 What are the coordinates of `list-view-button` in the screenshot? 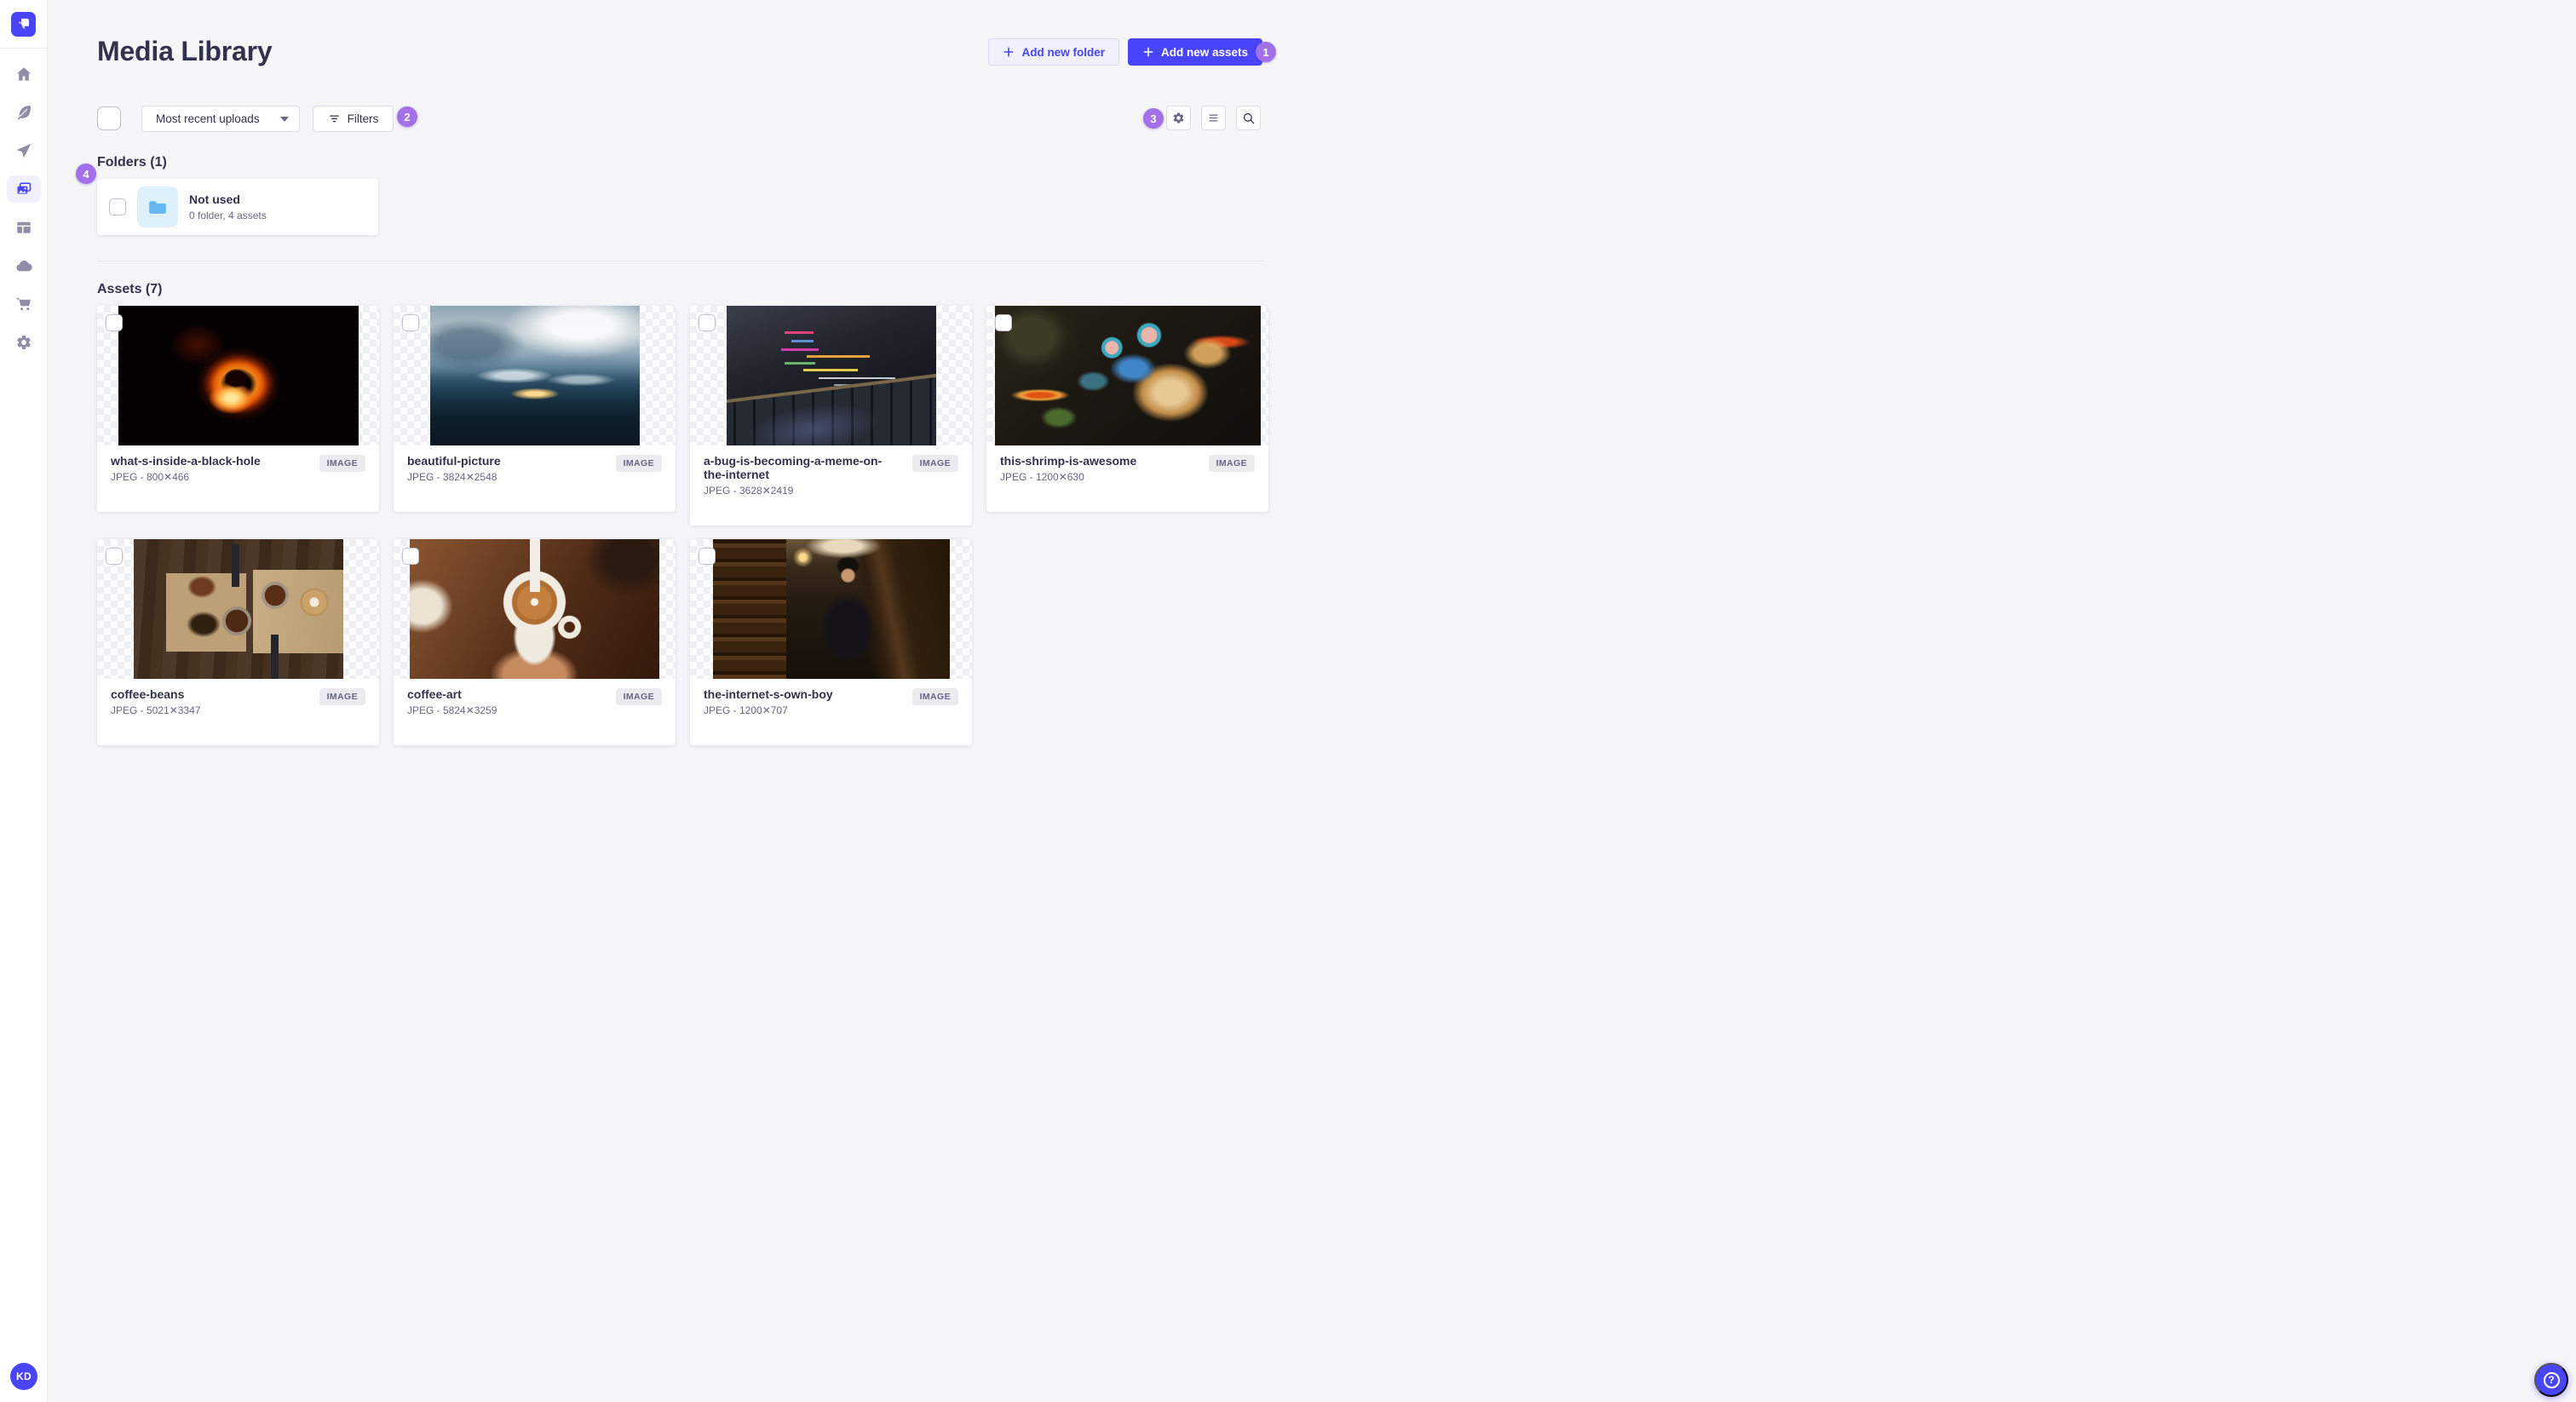 It's located at (1214, 118).